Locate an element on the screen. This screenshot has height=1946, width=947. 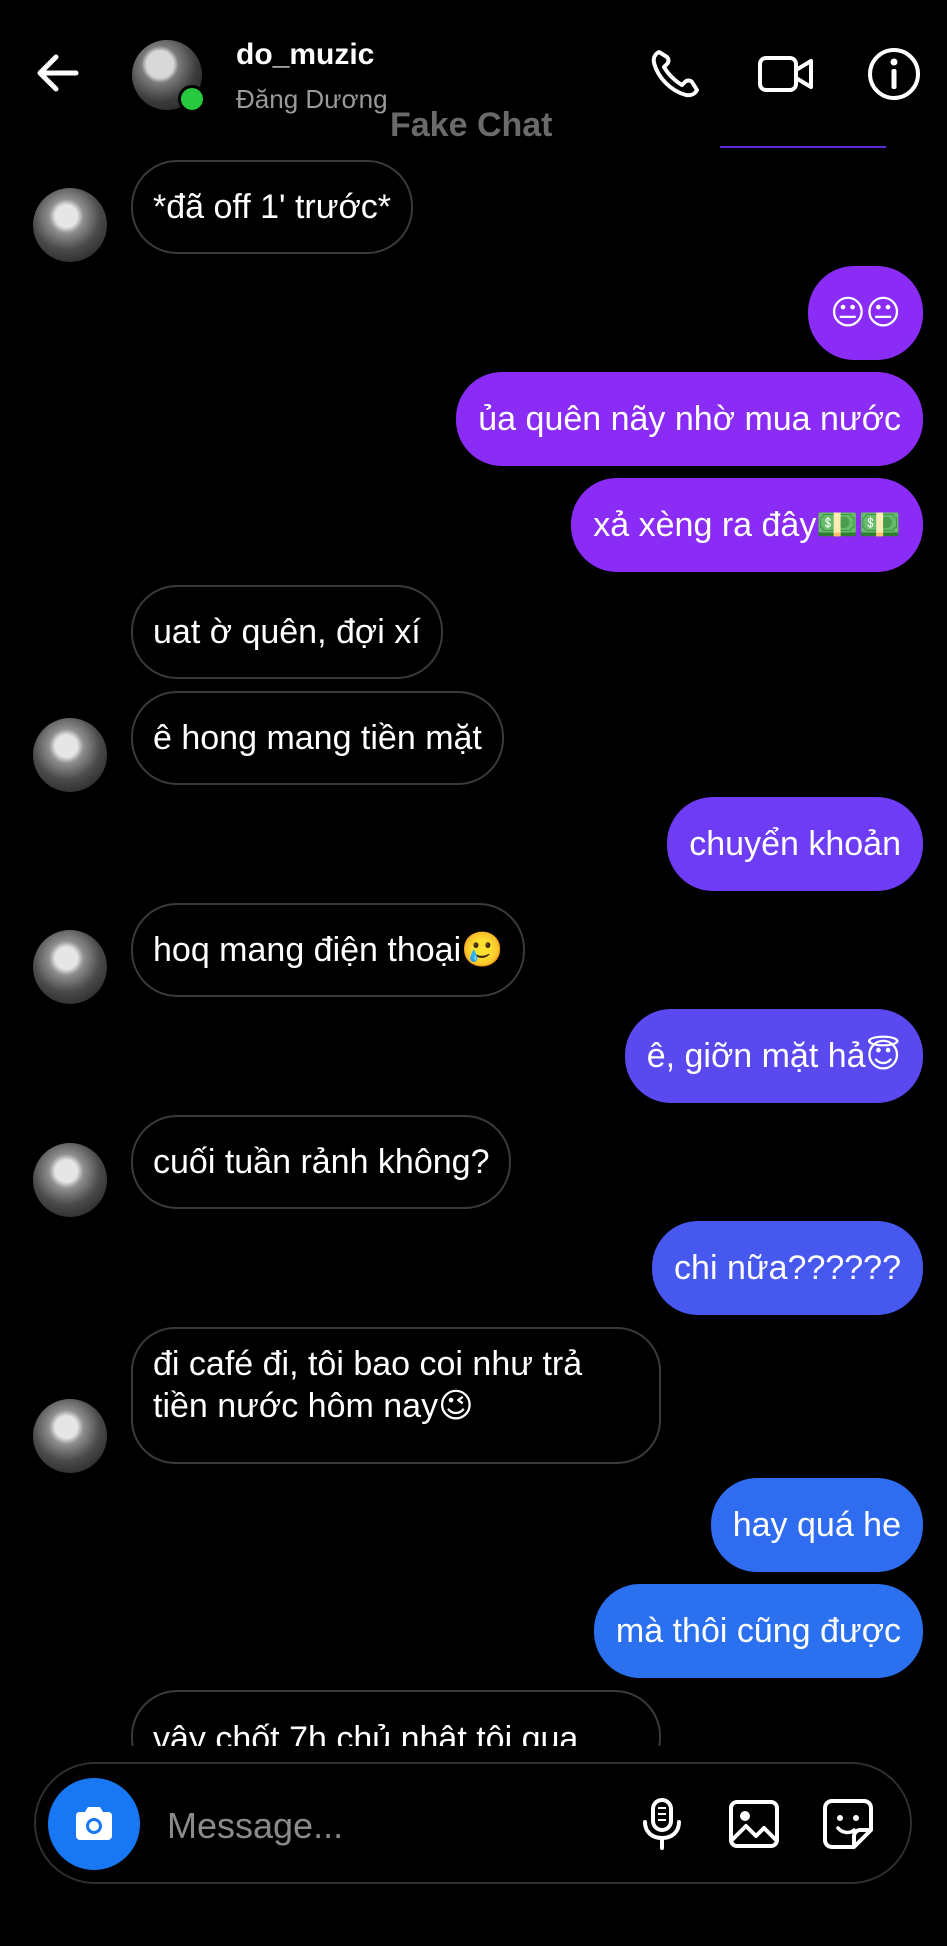
outgoing-message: hay quá he is located at coordinates (816, 1525).